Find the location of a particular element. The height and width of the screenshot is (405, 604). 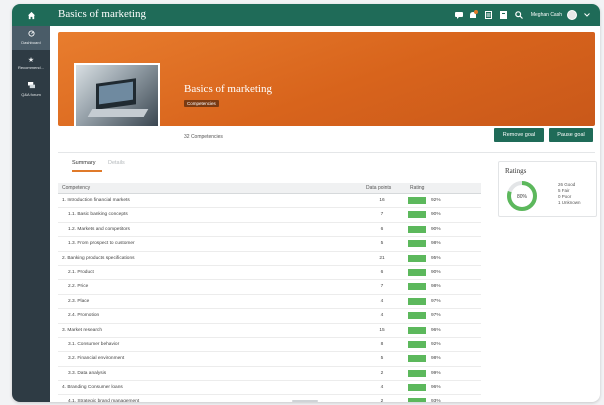

competency-name: 3. Market research is located at coordinates (82, 330).